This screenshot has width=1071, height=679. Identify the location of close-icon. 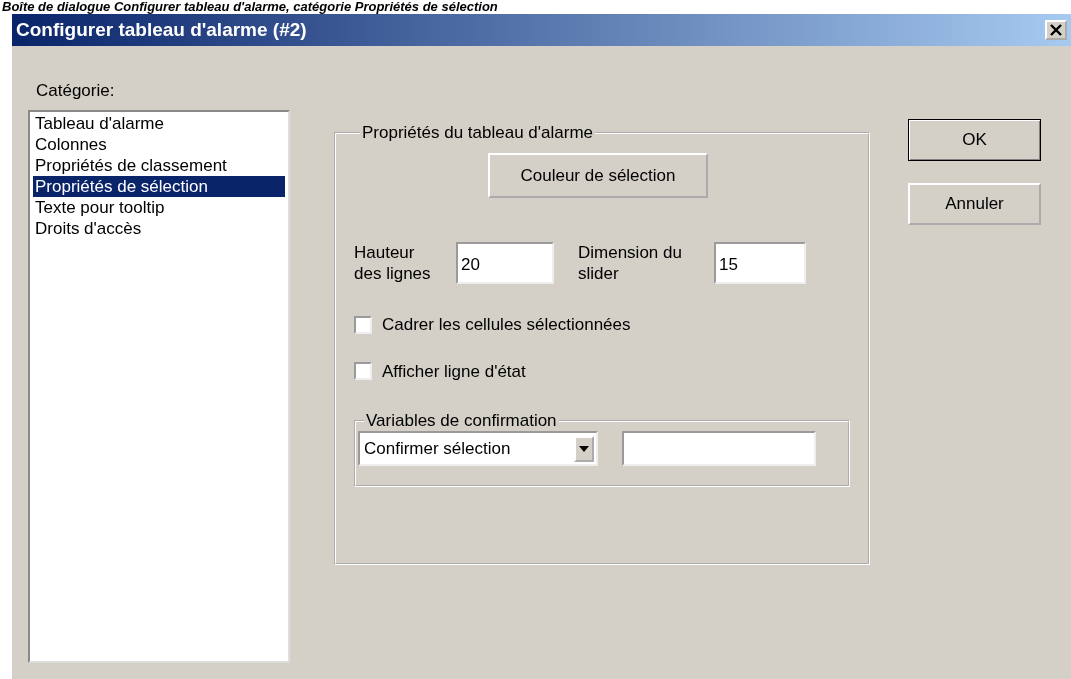
(1056, 30).